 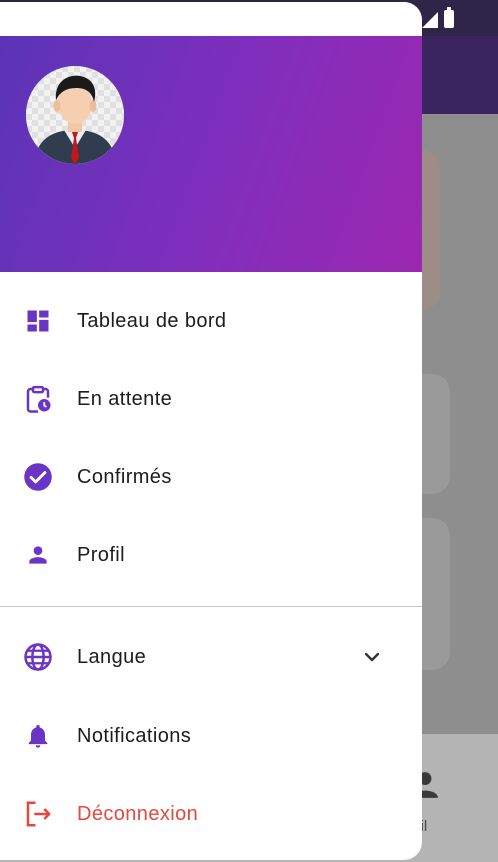 What do you see at coordinates (211, 736) in the screenshot?
I see `menu-item-notifications: Notifications` at bounding box center [211, 736].